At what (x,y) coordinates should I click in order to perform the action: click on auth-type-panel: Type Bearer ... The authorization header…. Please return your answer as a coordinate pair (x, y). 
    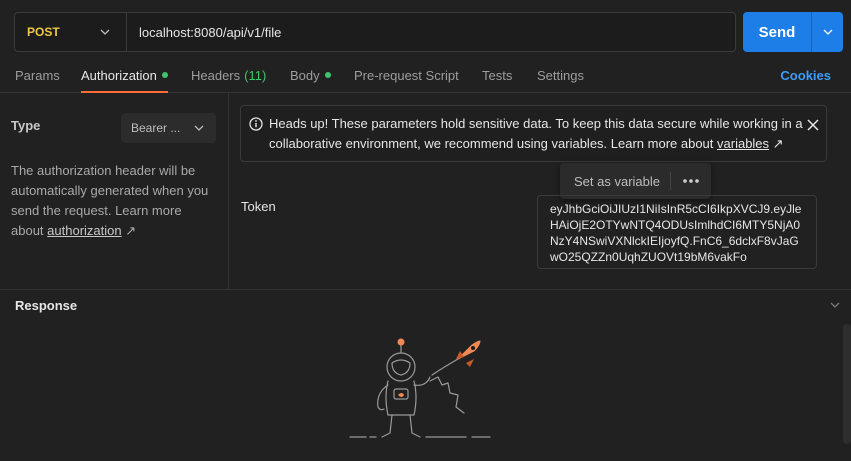
    Looking at the image, I should click on (114, 191).